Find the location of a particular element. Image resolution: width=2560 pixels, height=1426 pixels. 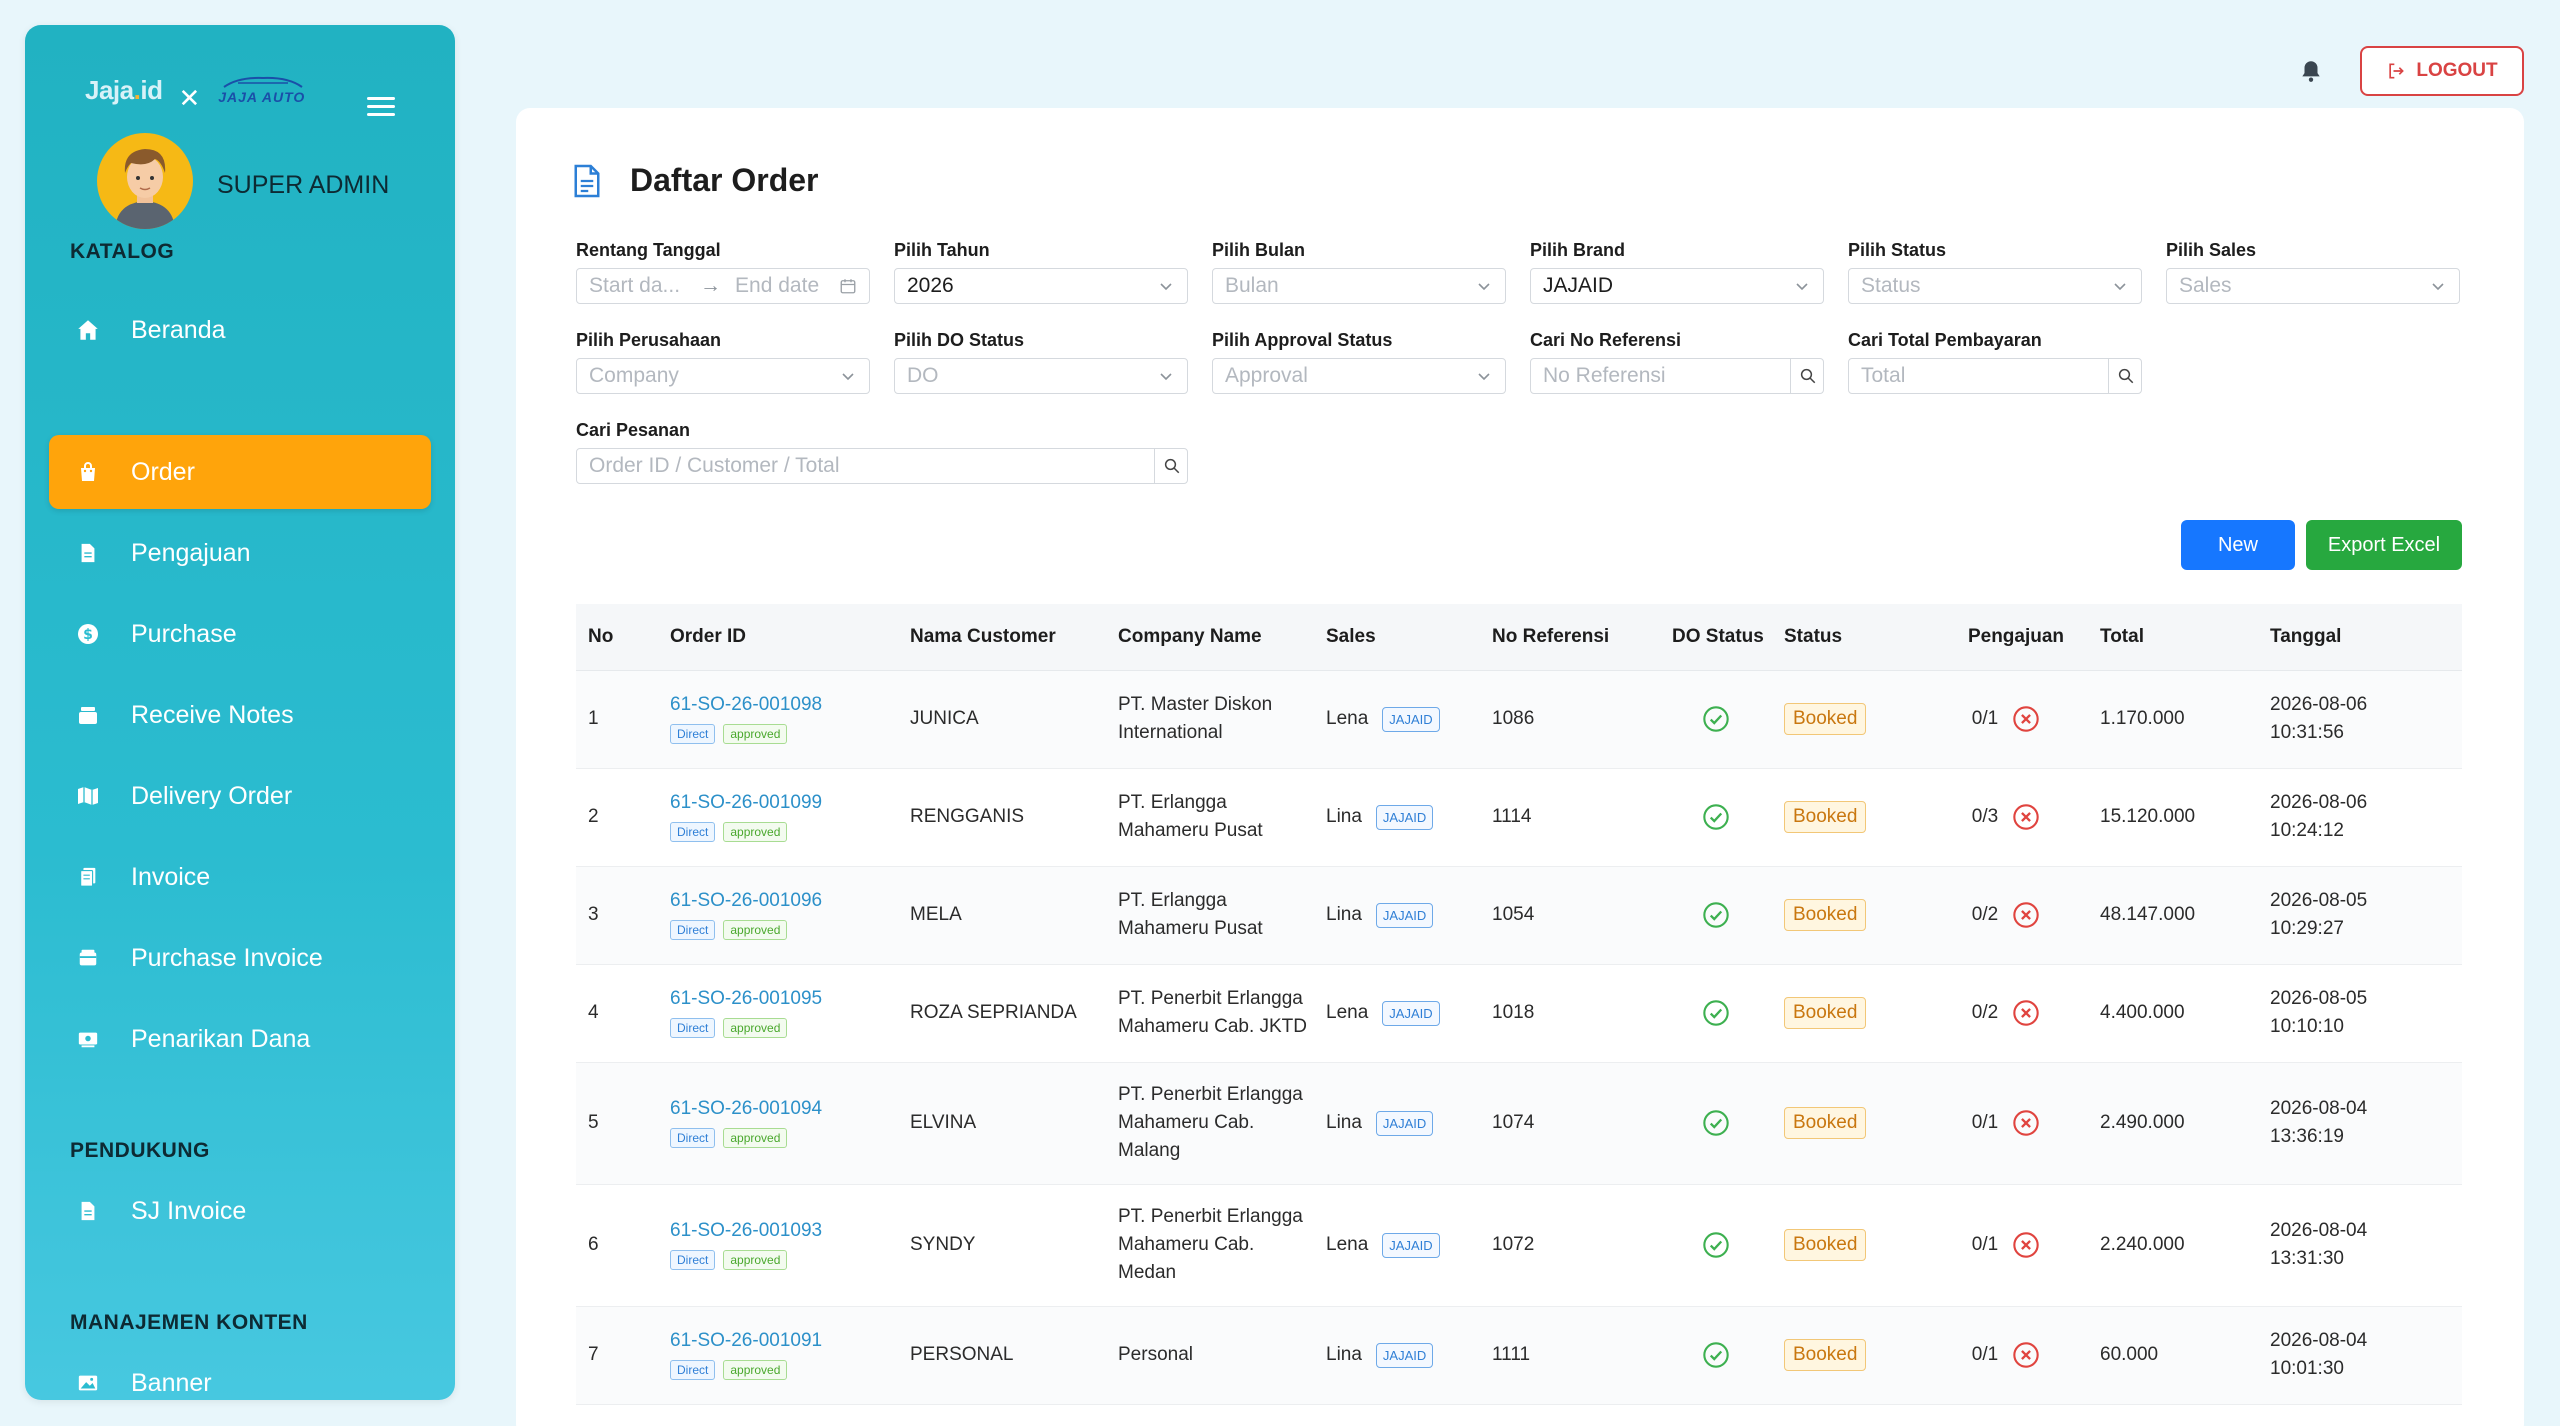

nav-invoice: Invoice is located at coordinates (240, 877).